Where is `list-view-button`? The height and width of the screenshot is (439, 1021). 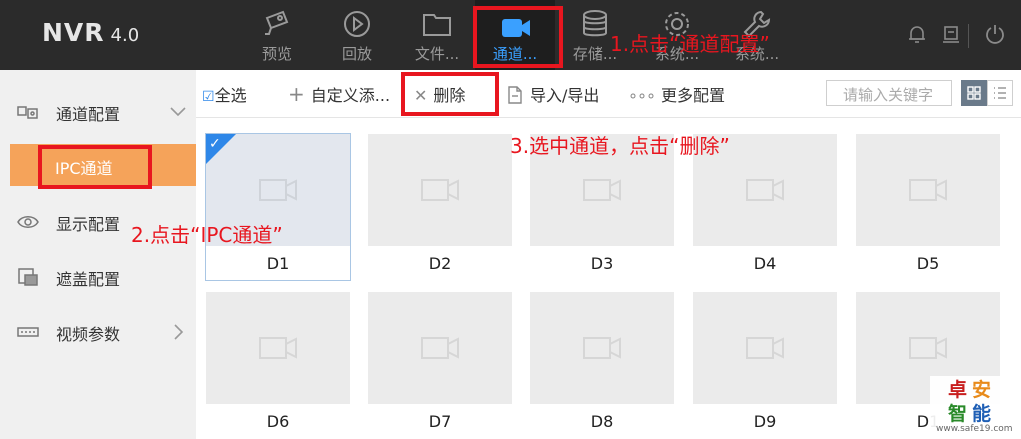
list-view-button is located at coordinates (1000, 93).